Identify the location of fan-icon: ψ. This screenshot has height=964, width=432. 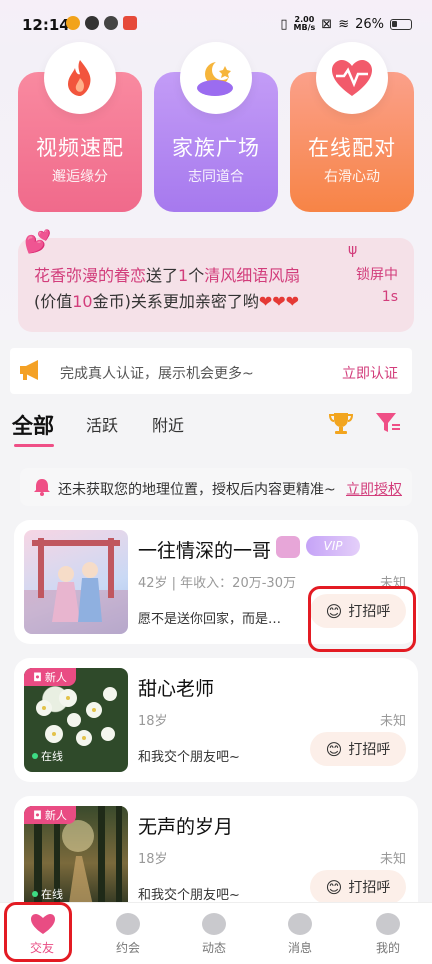
(353, 250).